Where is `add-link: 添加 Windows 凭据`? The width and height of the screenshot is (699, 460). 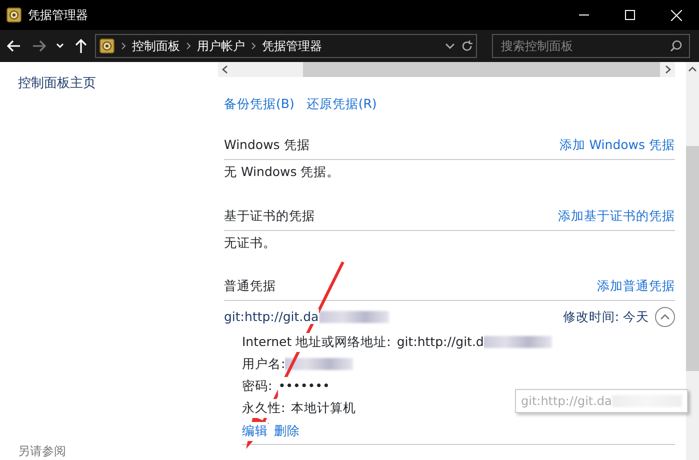 add-link: 添加 Windows 凭据 is located at coordinates (617, 145).